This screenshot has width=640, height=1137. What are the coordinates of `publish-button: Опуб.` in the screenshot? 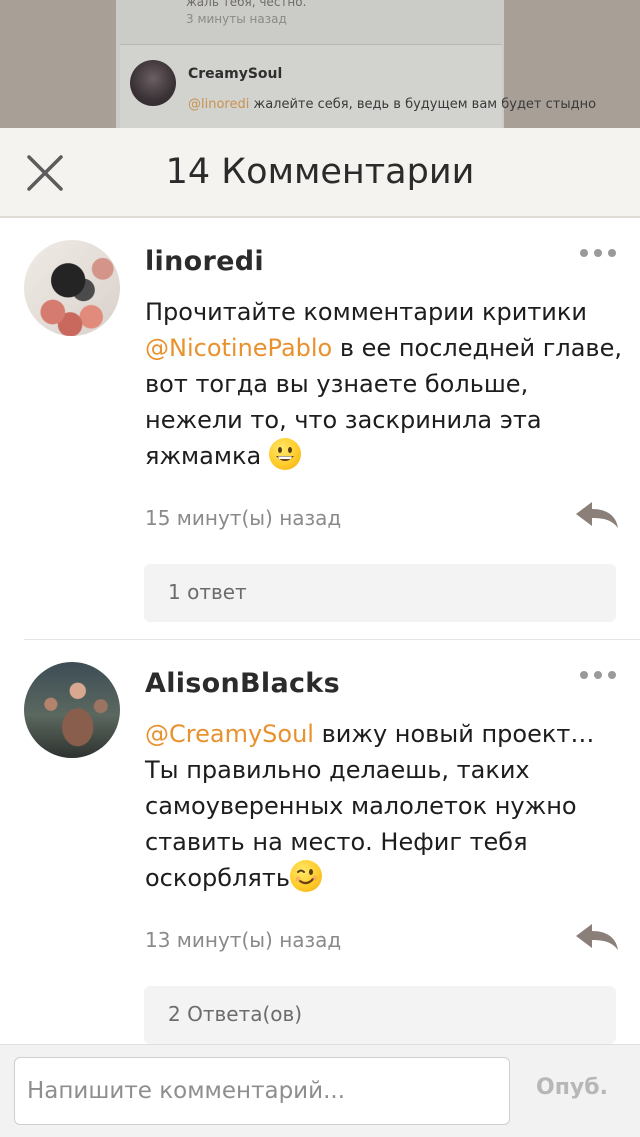 It's located at (572, 1087).